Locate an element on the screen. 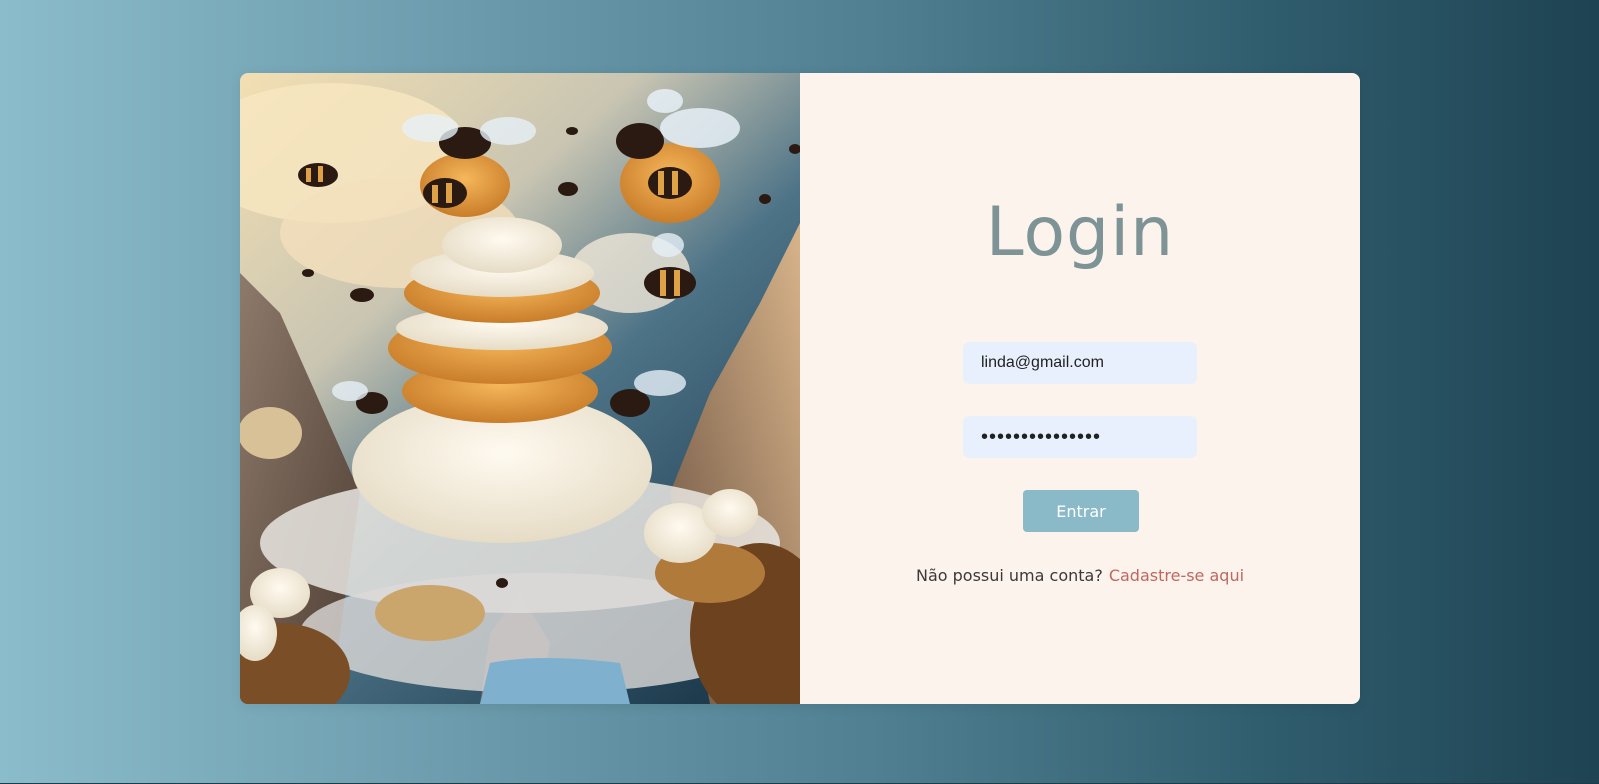 Image resolution: width=1599 pixels, height=784 pixels. email-field is located at coordinates (1080, 363).